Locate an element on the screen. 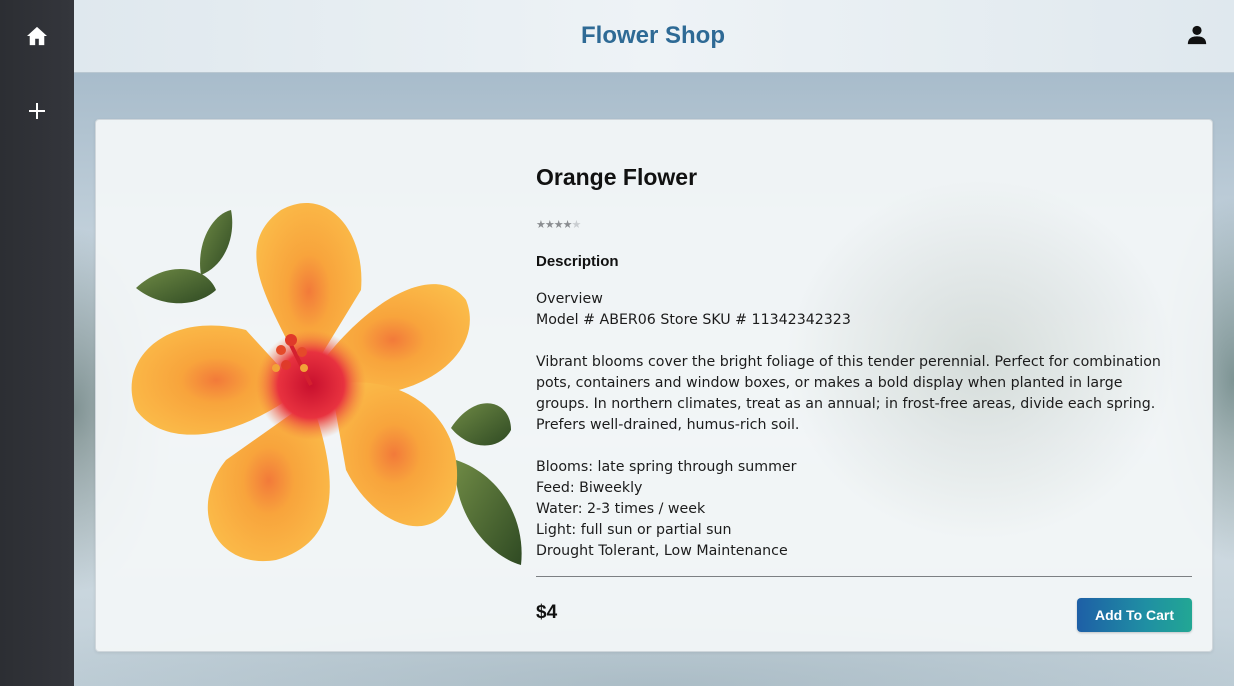  product-rating: ★★★★★ is located at coordinates (559, 224).